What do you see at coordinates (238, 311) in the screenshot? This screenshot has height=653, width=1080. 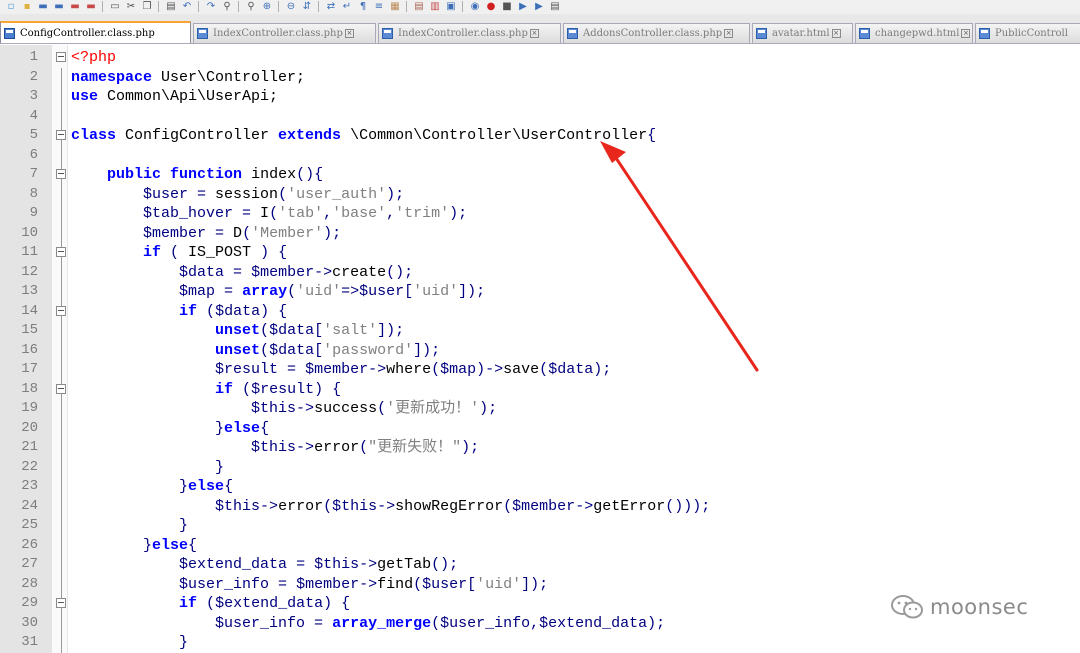 I see `code-token: $data` at bounding box center [238, 311].